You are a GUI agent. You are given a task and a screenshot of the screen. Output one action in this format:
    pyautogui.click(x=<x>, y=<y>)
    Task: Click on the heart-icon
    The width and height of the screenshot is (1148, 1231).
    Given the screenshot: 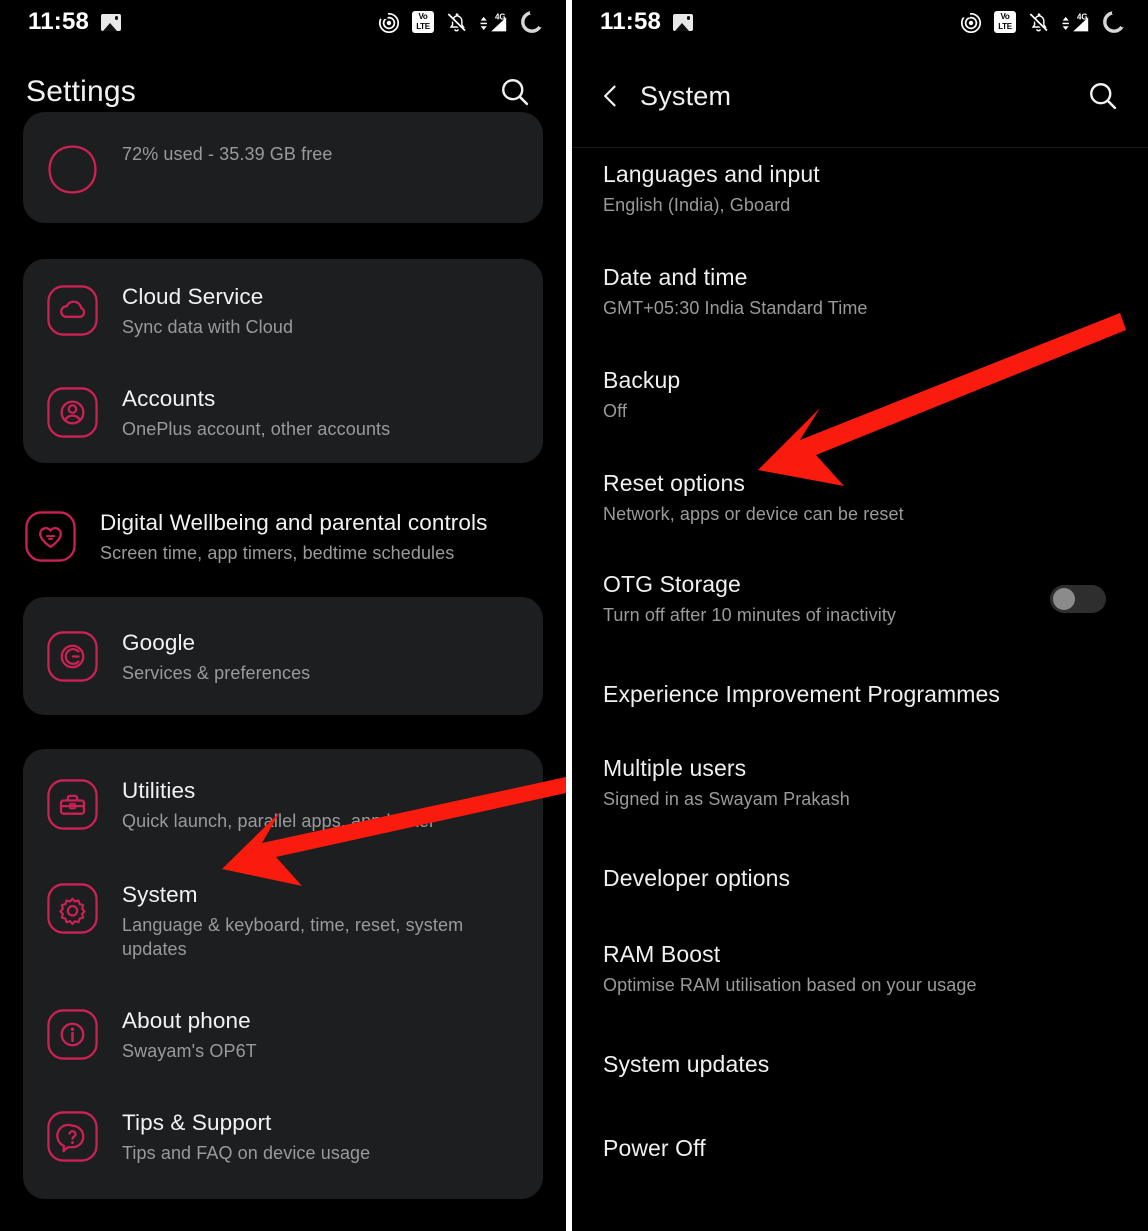 What is the action you would take?
    pyautogui.click(x=50, y=536)
    